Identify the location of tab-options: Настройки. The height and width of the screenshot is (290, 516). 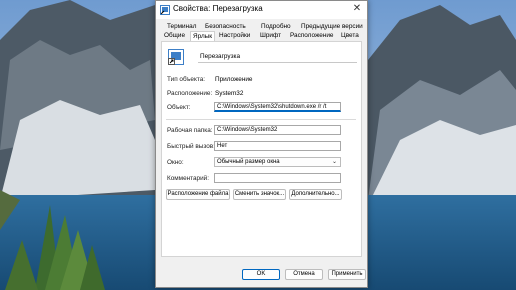
(234, 35).